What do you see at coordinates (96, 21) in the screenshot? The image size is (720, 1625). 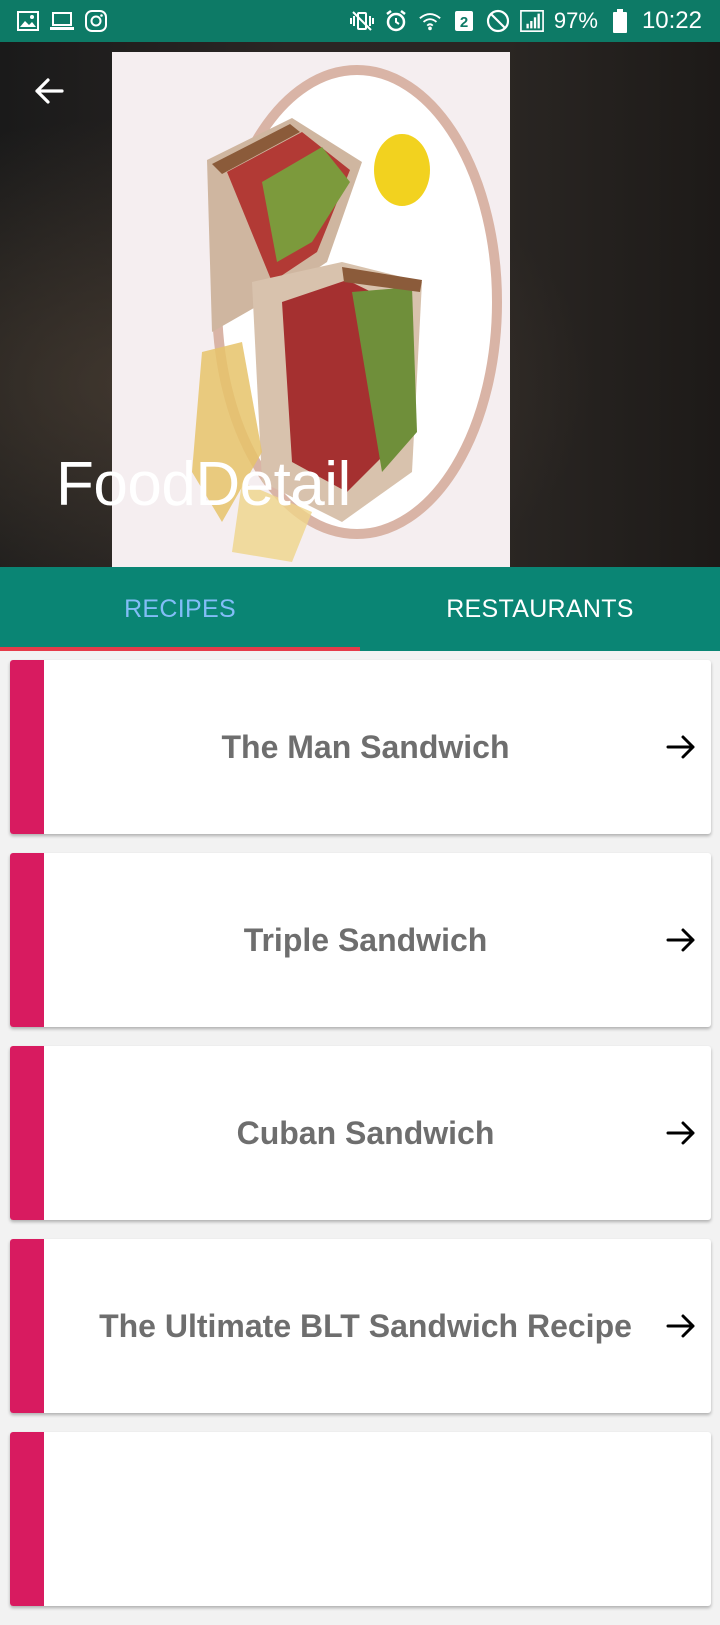 I see `instagram-icon` at bounding box center [96, 21].